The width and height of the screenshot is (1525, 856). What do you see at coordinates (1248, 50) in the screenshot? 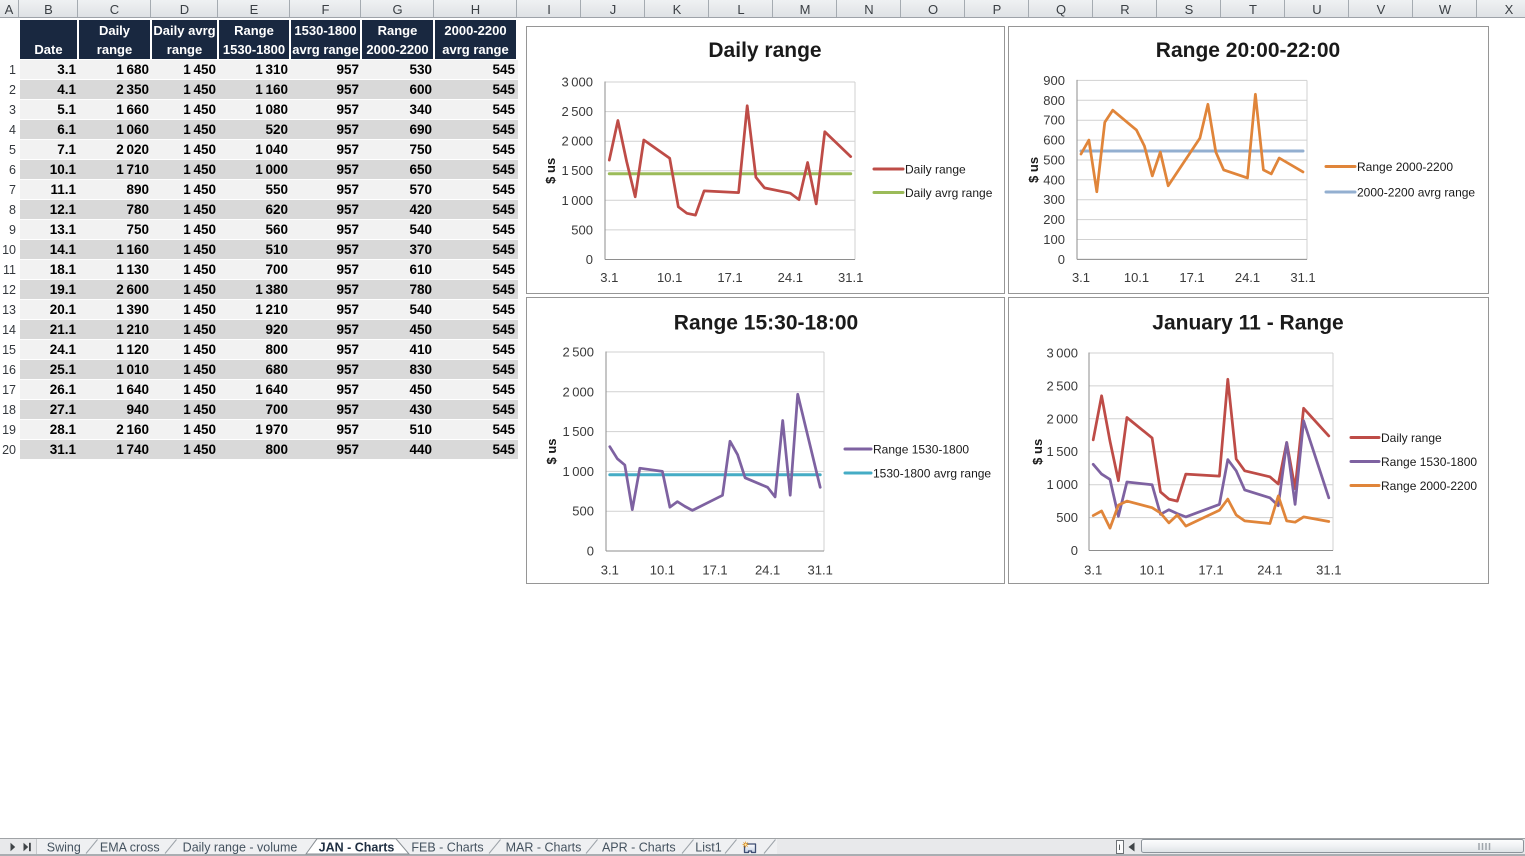
I see `svg-text: Range 20:00-22:00` at bounding box center [1248, 50].